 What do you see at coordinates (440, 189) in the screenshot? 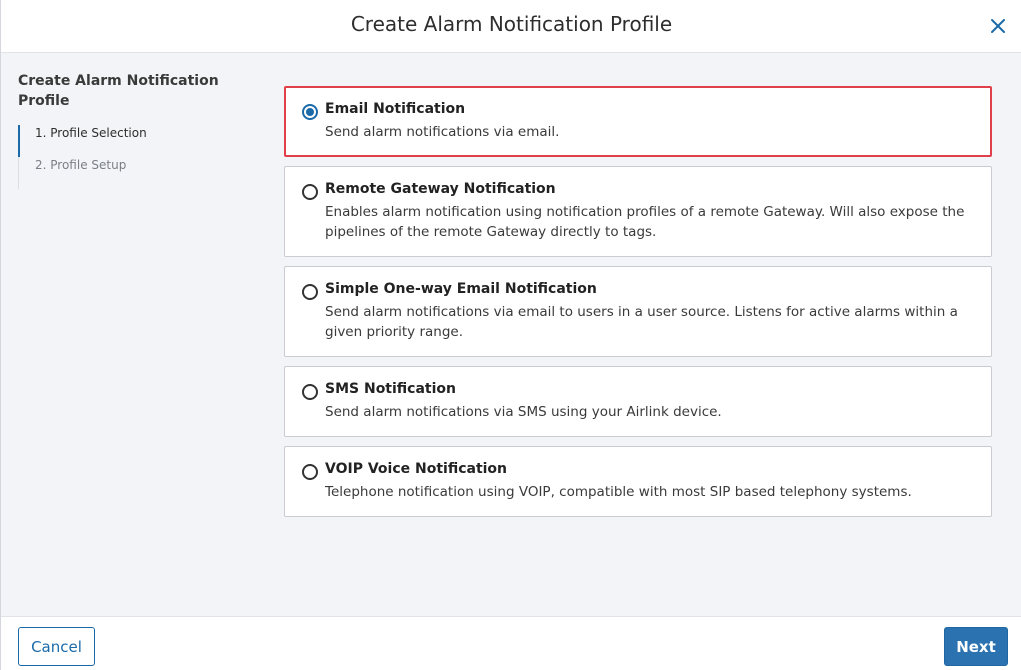
I see `option-title: Remote Gateway Notification` at bounding box center [440, 189].